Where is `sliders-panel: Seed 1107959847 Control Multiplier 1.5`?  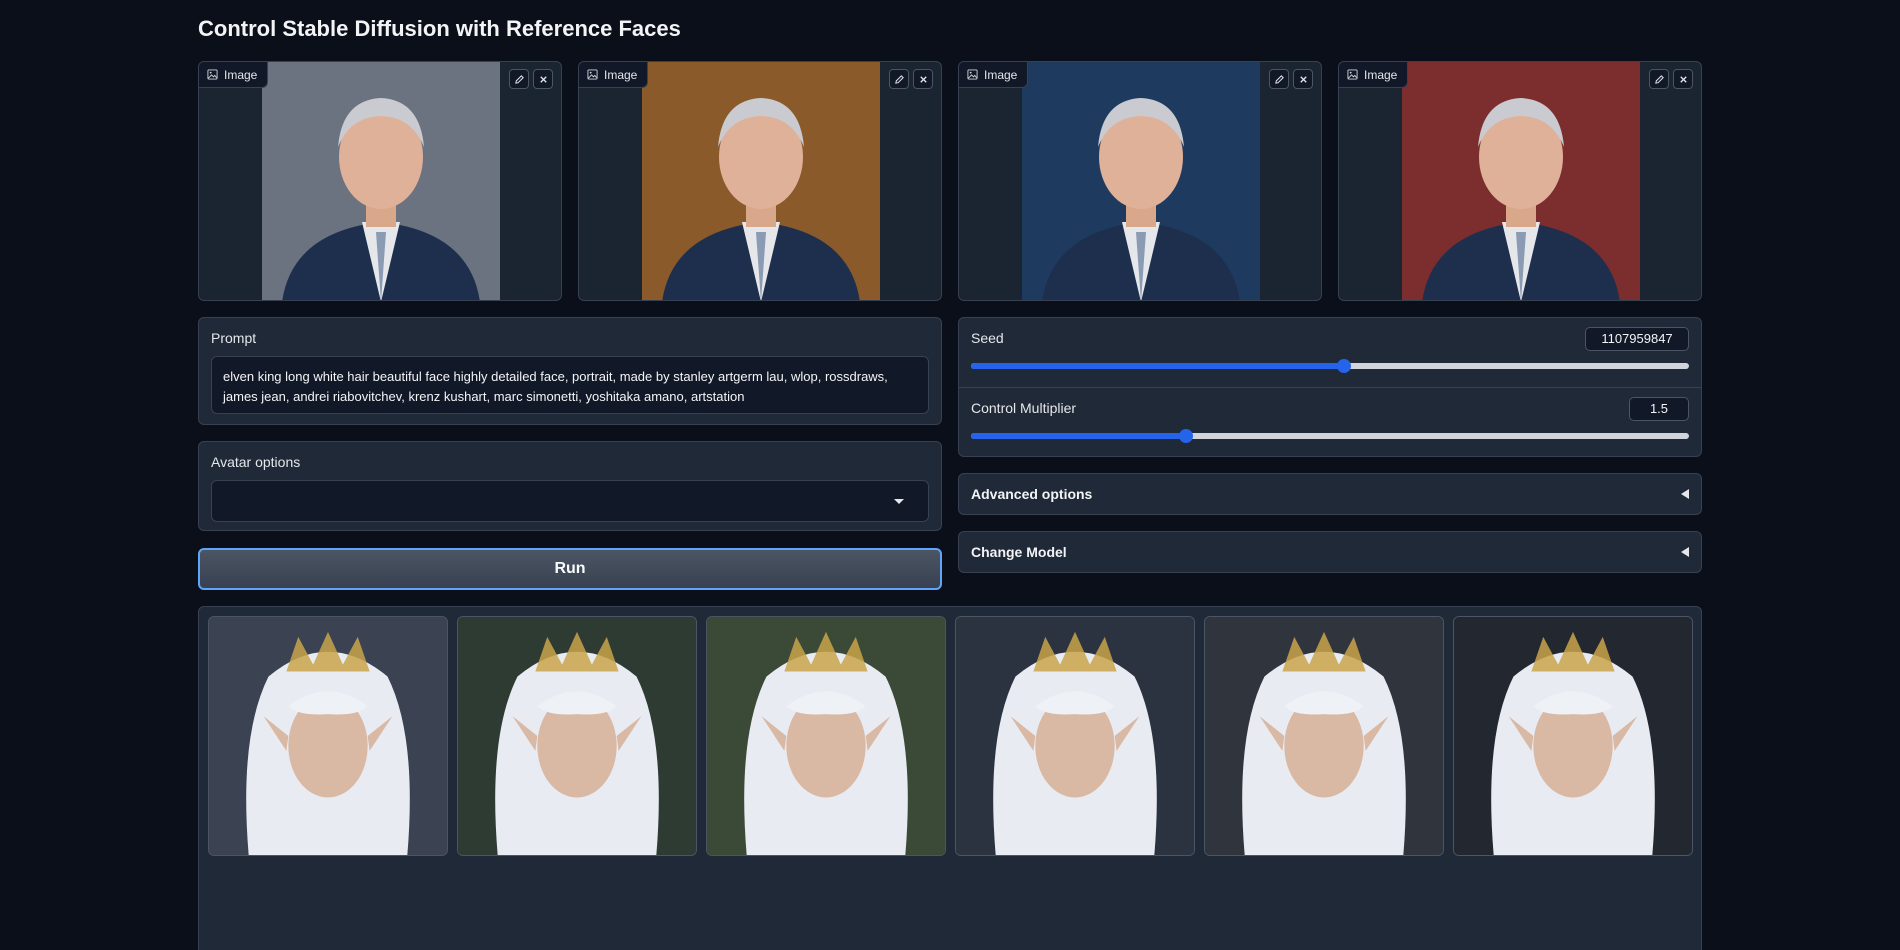 sliders-panel: Seed 1107959847 Control Multiplier 1.5 is located at coordinates (1330, 387).